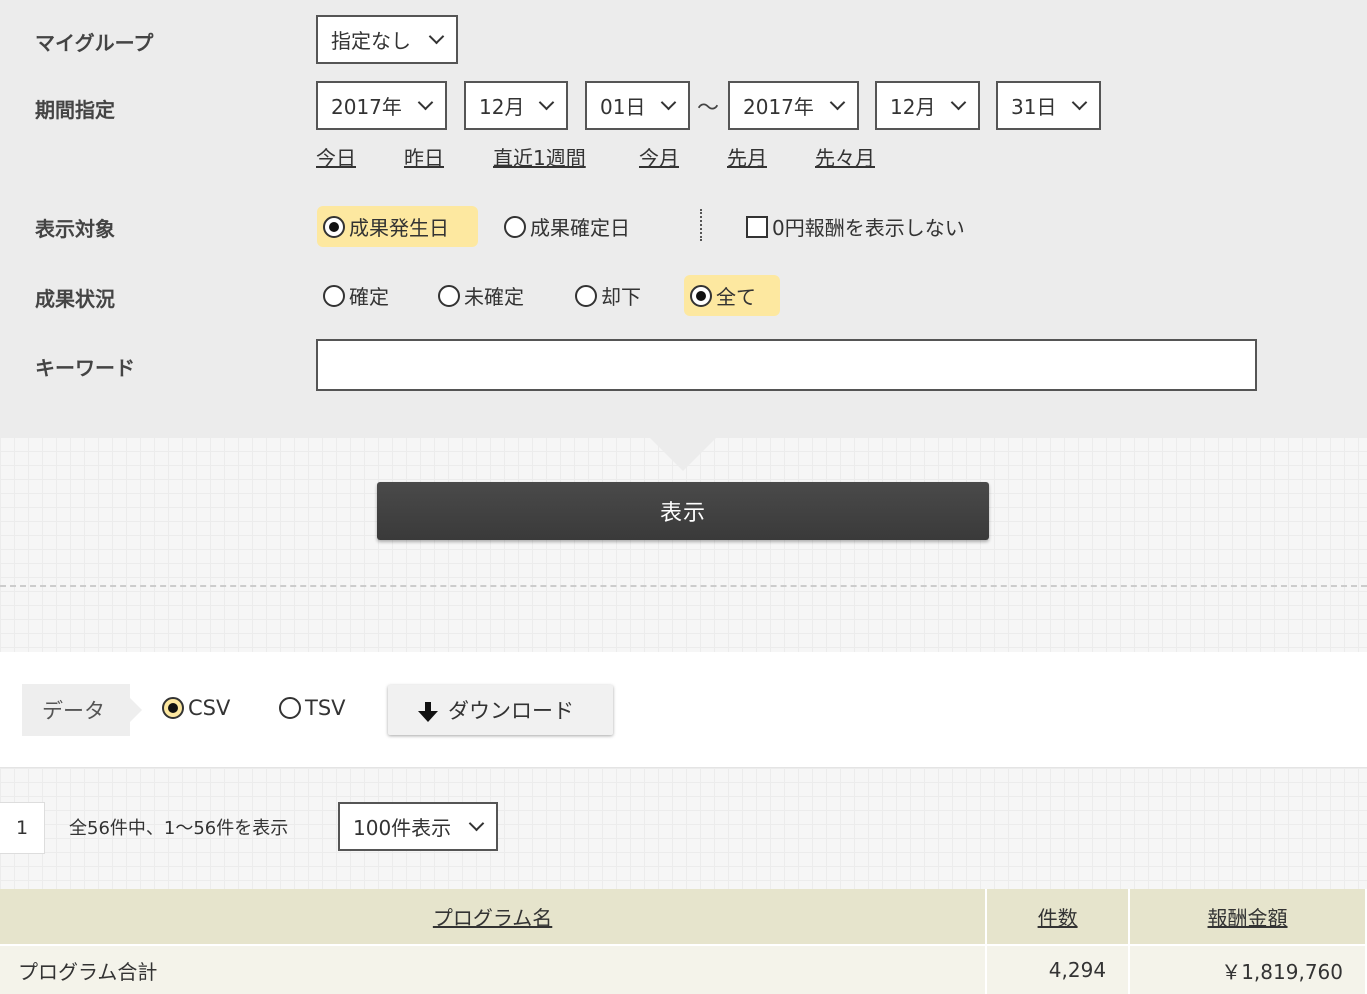 The image size is (1367, 994). Describe the element at coordinates (621, 297) in the screenshot. I see `radio-status-rejected-label: 却下` at that location.